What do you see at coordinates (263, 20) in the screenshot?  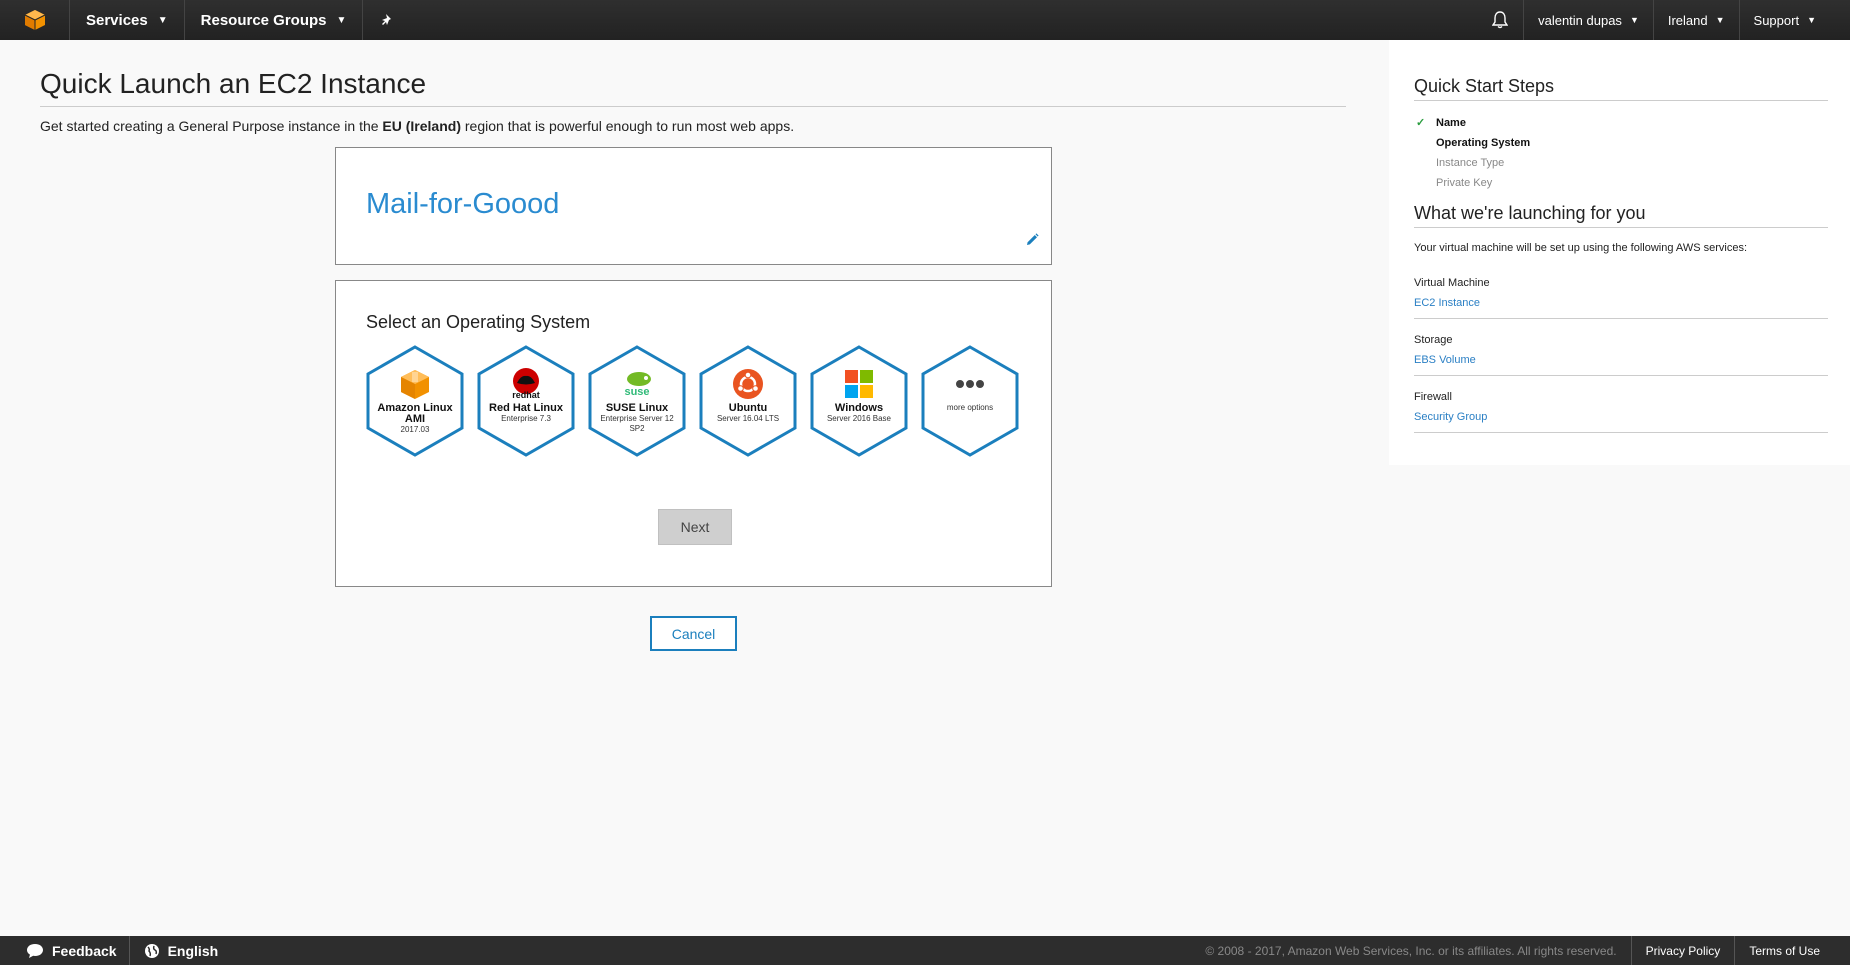 I see `resource-groups-label: Resource Groups` at bounding box center [263, 20].